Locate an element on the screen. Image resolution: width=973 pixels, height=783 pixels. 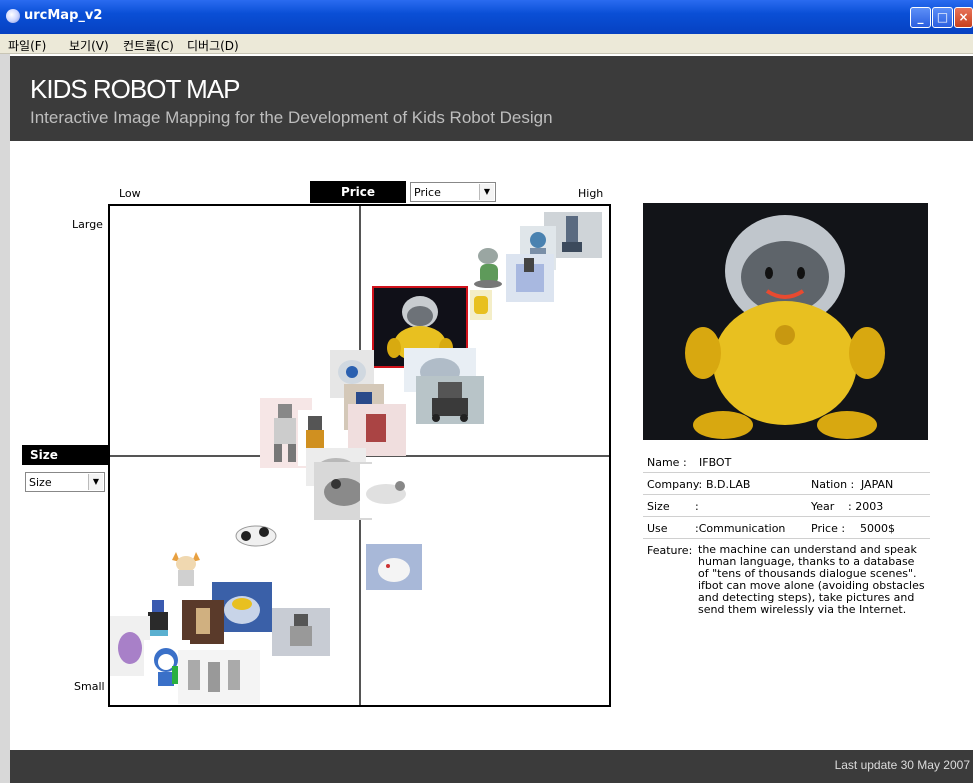
menu-view: 보기(V) is located at coordinates (89, 45).